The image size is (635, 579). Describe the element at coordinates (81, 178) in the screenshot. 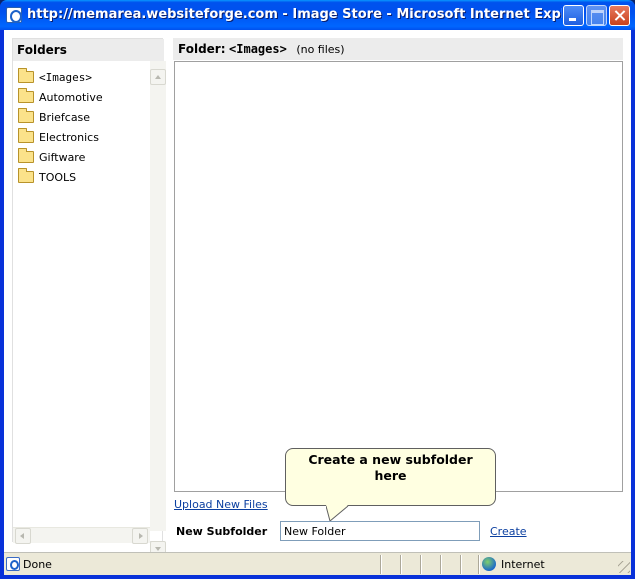

I see `folder-item-tools: TOOLS` at that location.